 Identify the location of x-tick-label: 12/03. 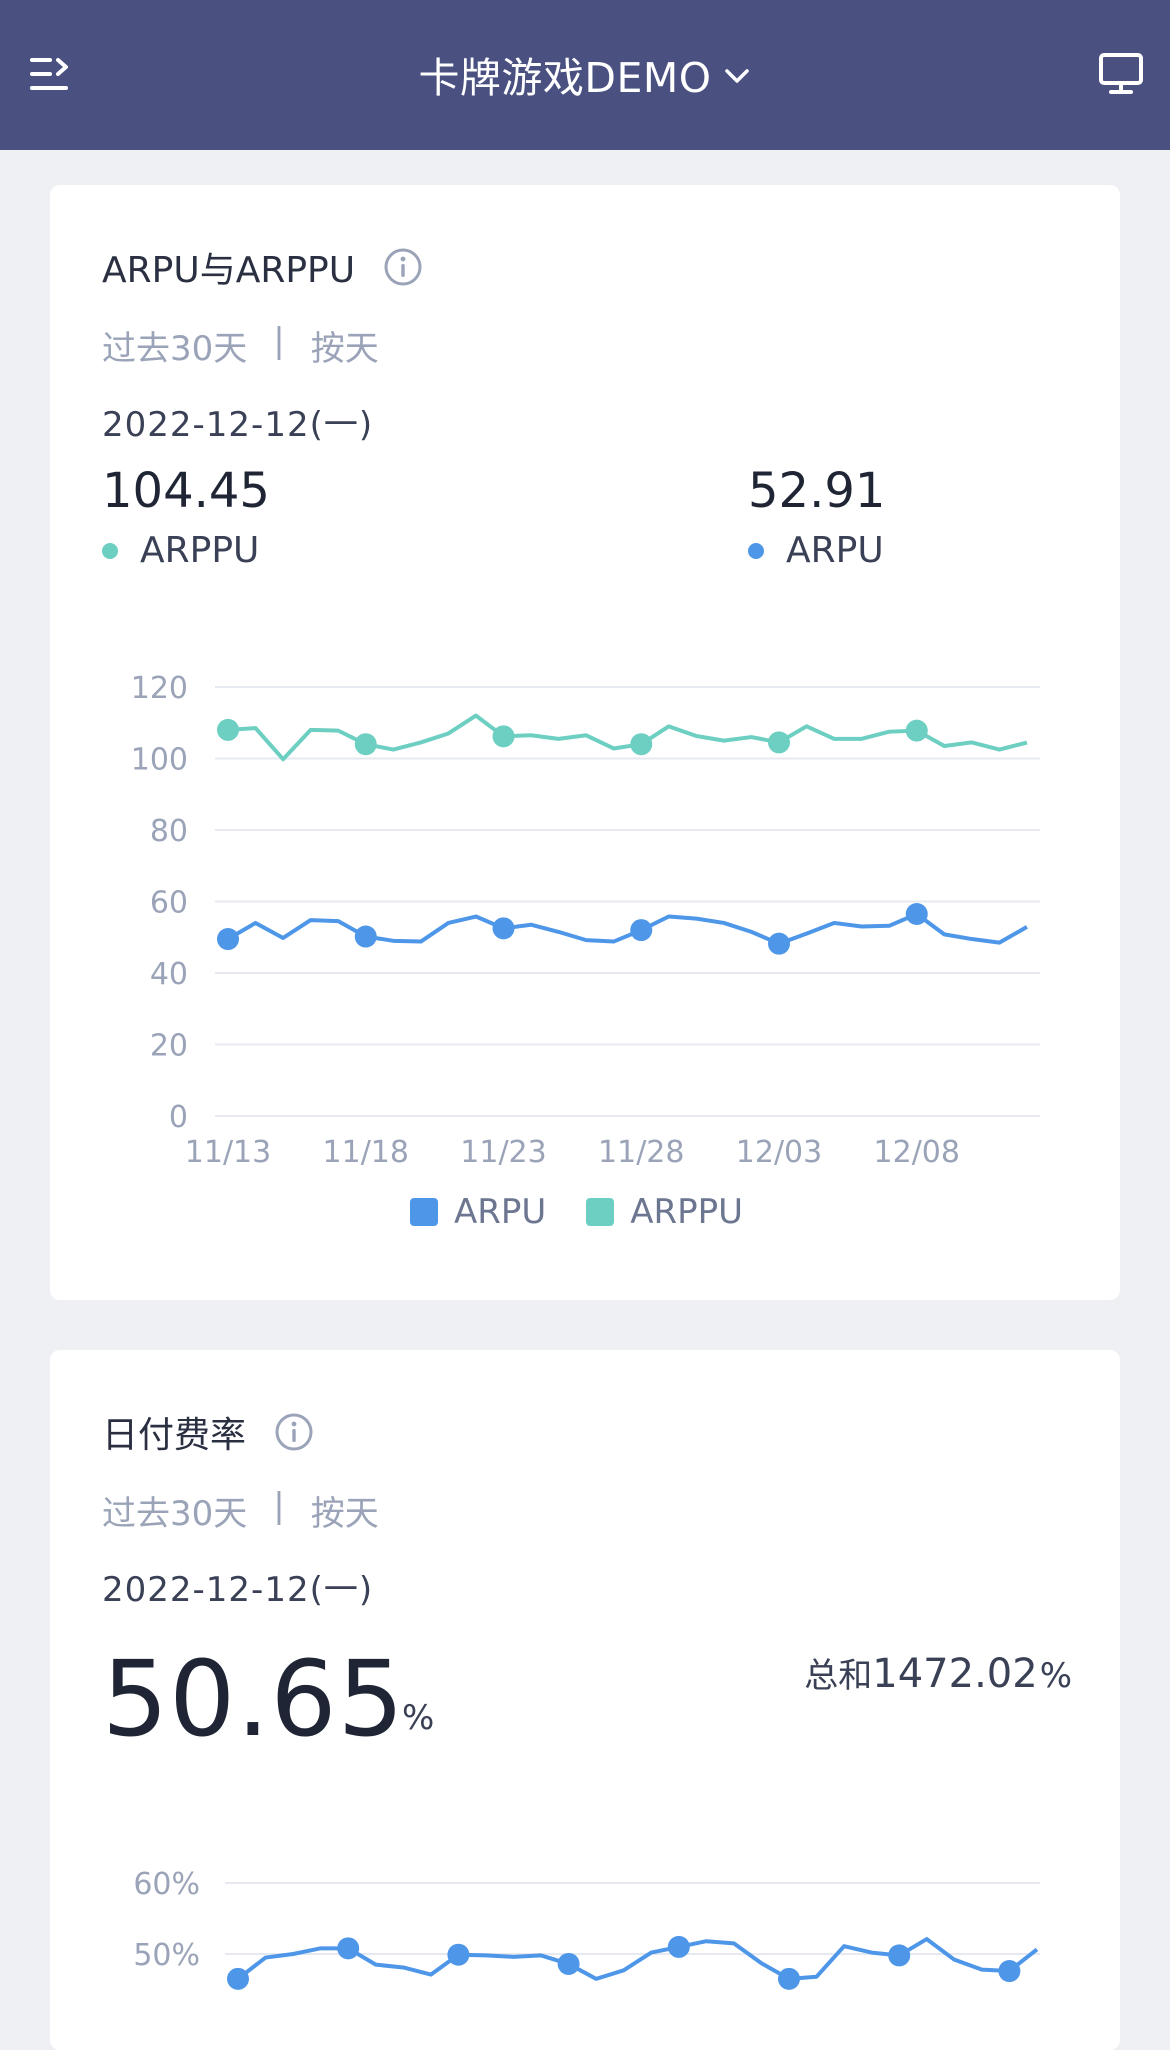
(779, 1152).